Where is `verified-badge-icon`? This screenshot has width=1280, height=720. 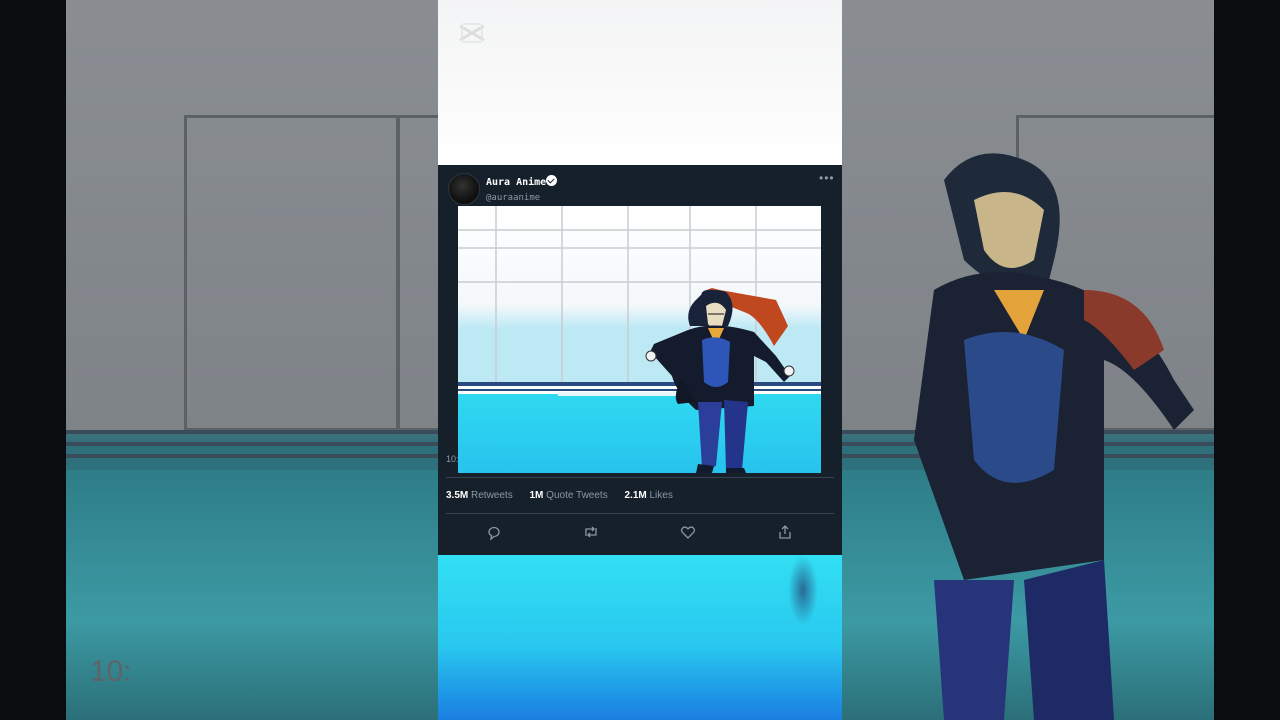
verified-badge-icon is located at coordinates (551, 180).